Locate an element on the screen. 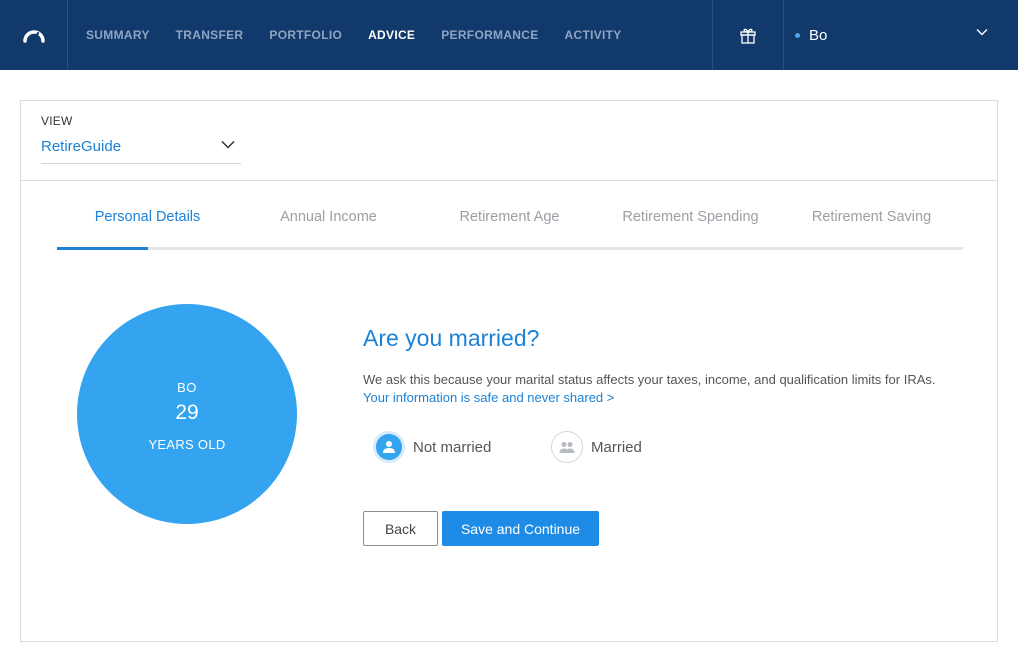 The image size is (1018, 648). tab-retirement-age: Retirement Age is located at coordinates (509, 226).